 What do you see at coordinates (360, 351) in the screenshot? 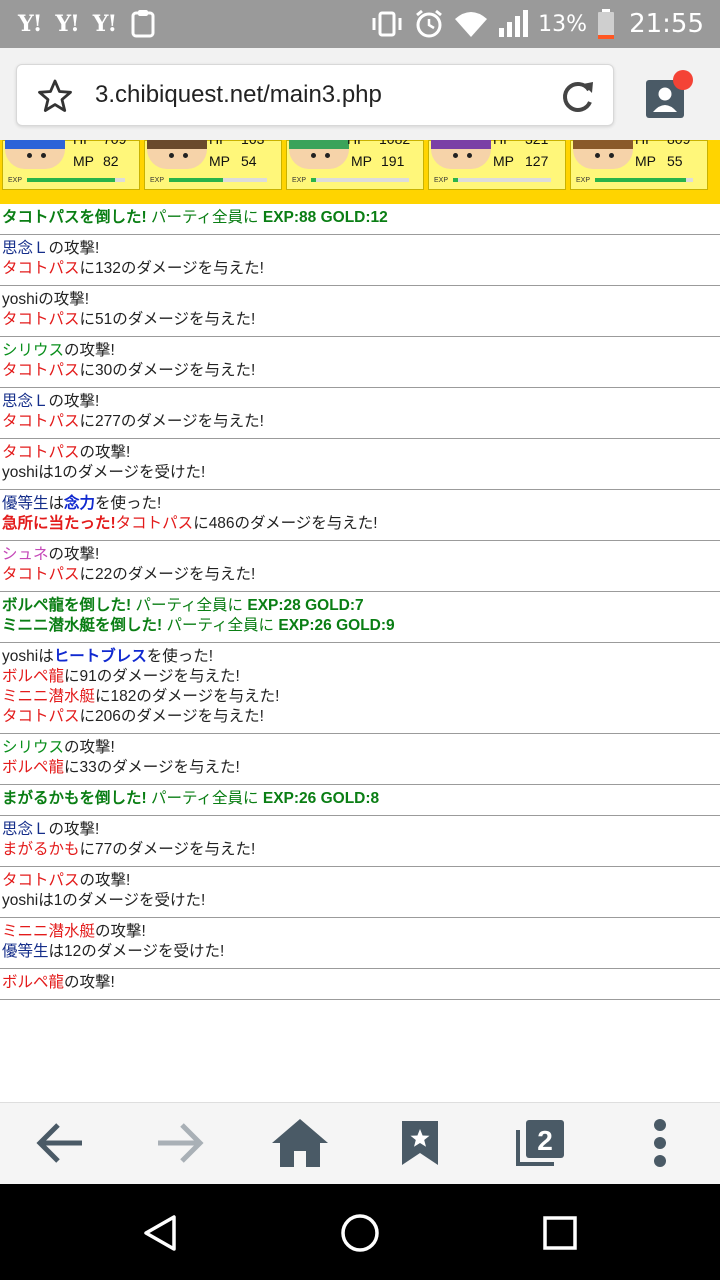
I see `log-line: シリウスの攻撃!` at bounding box center [360, 351].